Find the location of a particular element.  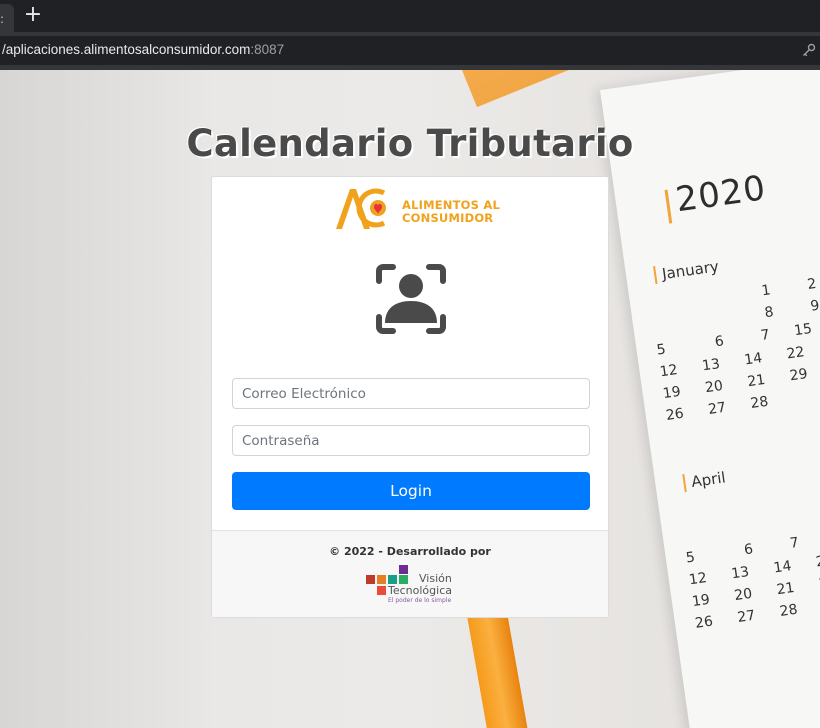

calendar-month-april: April is located at coordinates (708, 479).